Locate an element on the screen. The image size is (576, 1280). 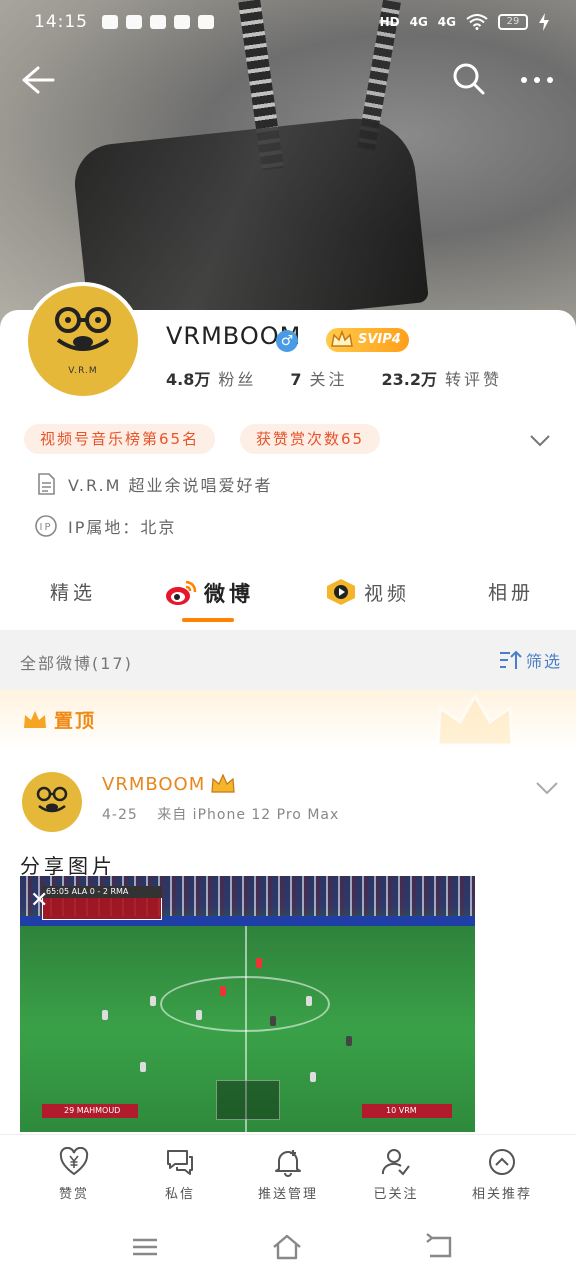
hud-left-player: 29 MAHMOUD is located at coordinates (90, 1111).